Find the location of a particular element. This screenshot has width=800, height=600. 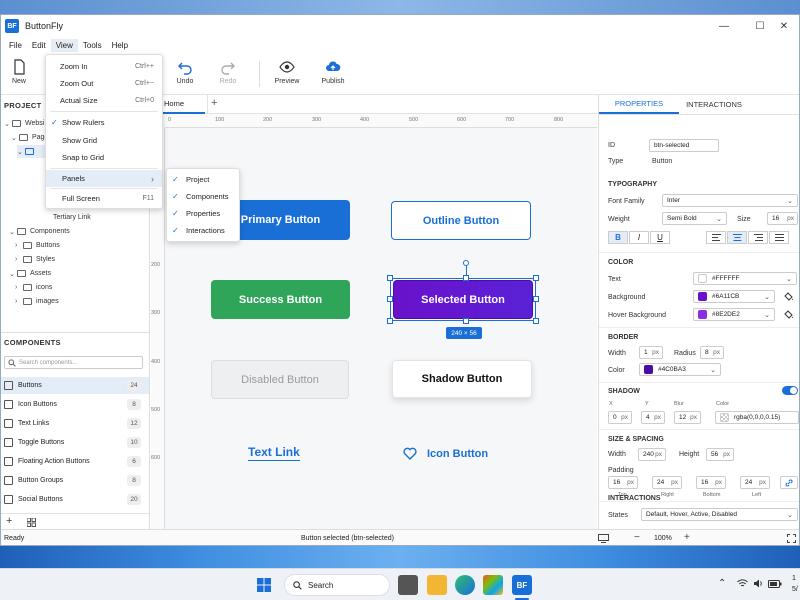

tree-buttons: › Buttons is located at coordinates (37, 245).